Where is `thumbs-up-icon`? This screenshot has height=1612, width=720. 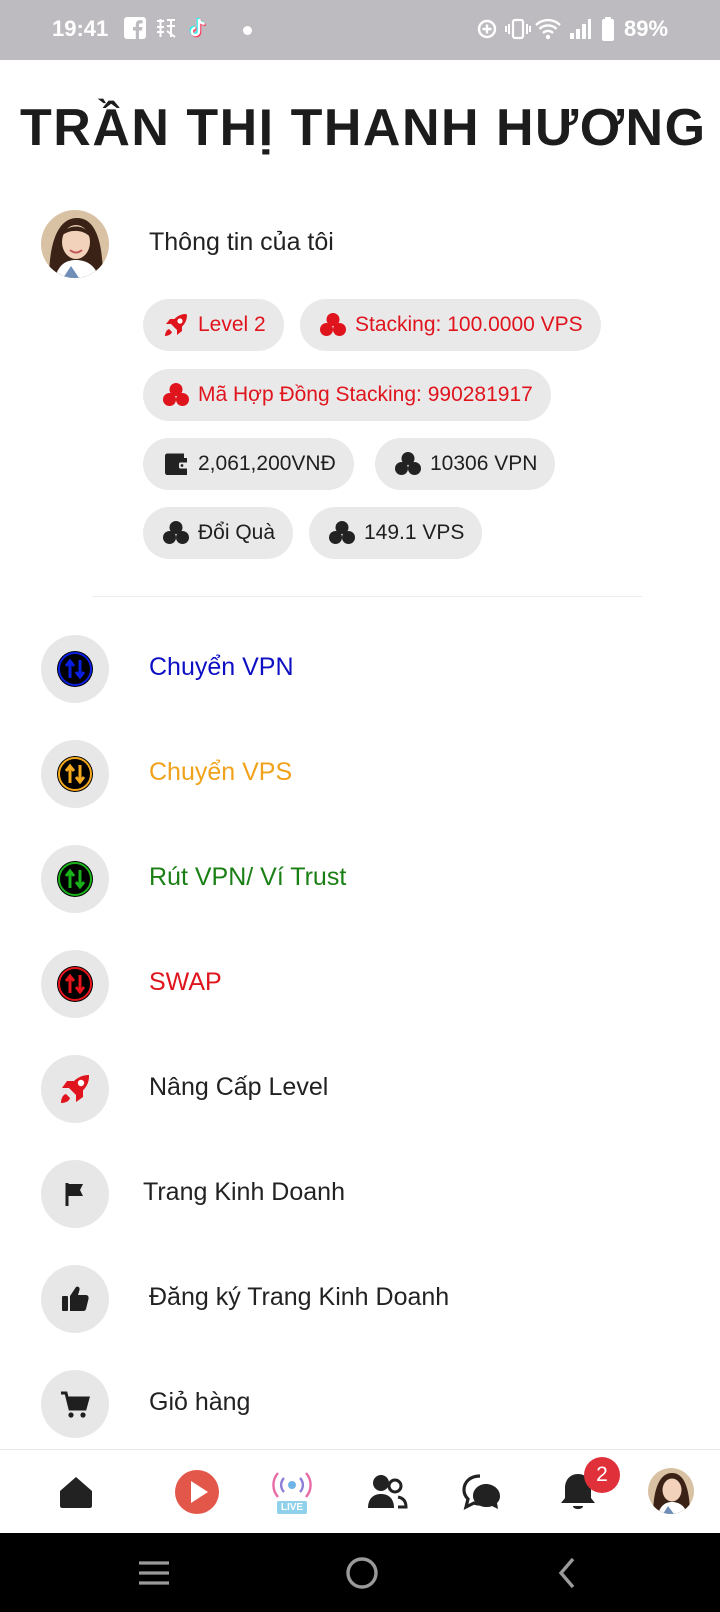 thumbs-up-icon is located at coordinates (75, 1299).